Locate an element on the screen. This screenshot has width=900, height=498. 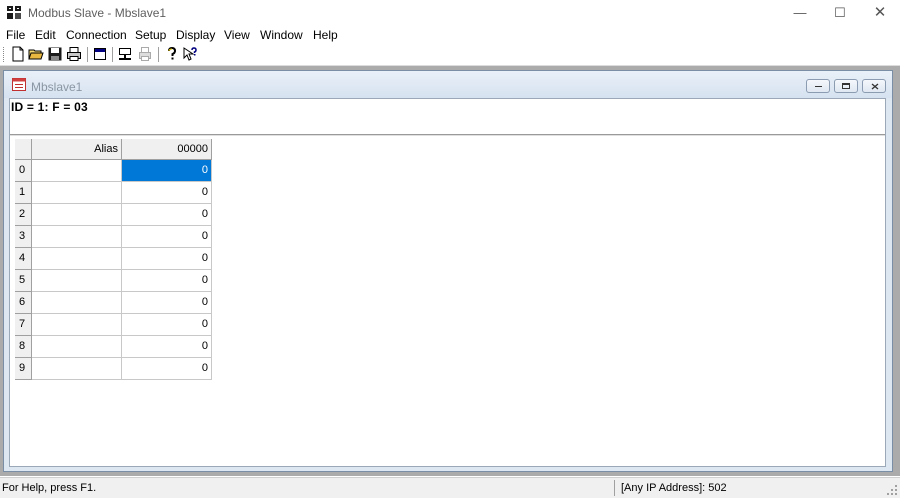
document-window-icon is located at coordinates (19, 84).